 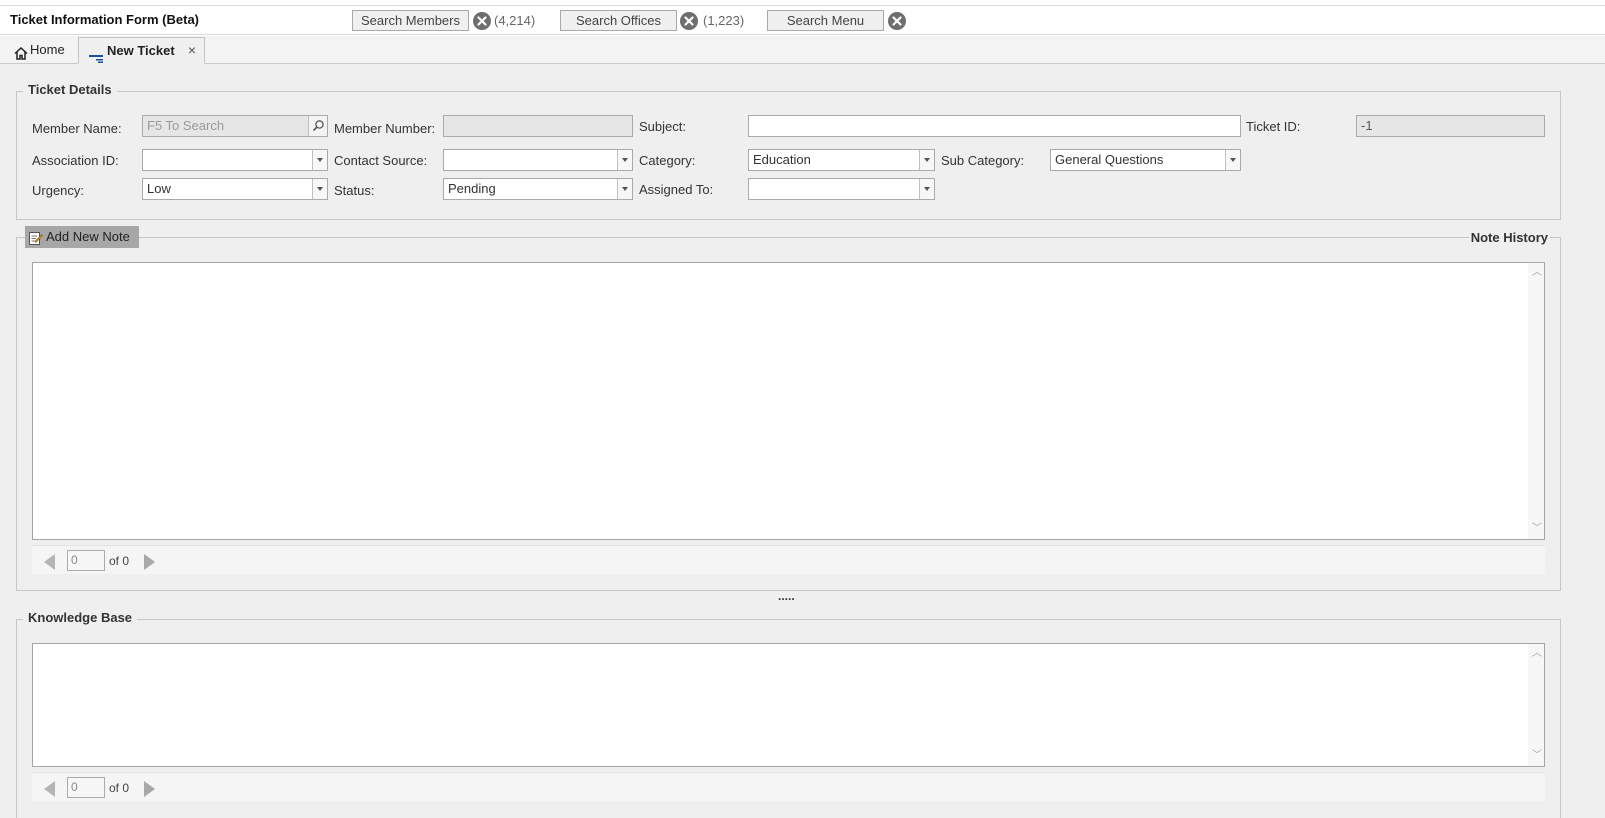 I want to click on clear-members-icon, so click(x=482, y=21).